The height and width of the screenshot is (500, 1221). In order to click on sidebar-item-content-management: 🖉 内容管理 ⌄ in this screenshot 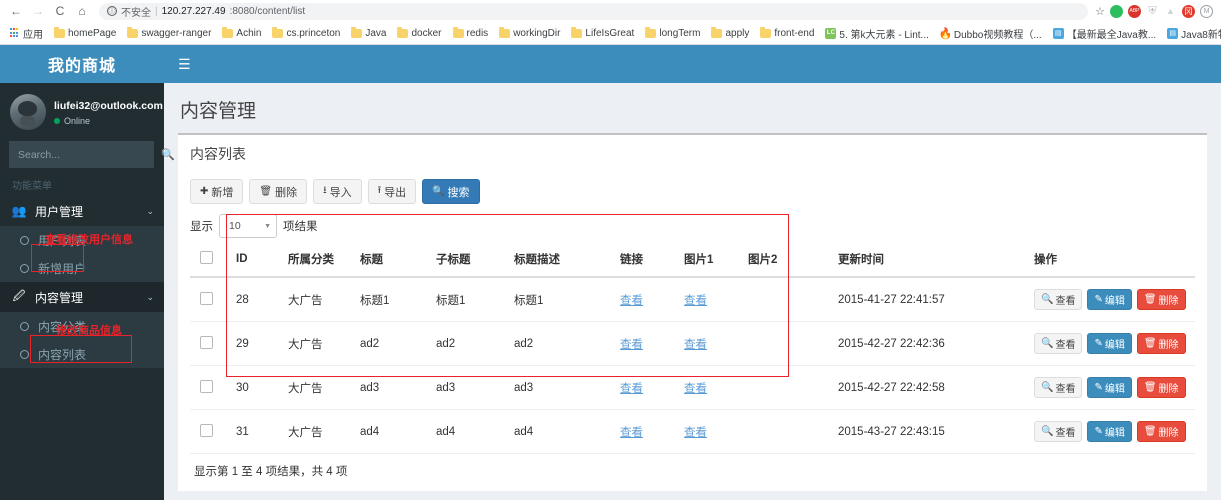, I will do `click(82, 297)`.